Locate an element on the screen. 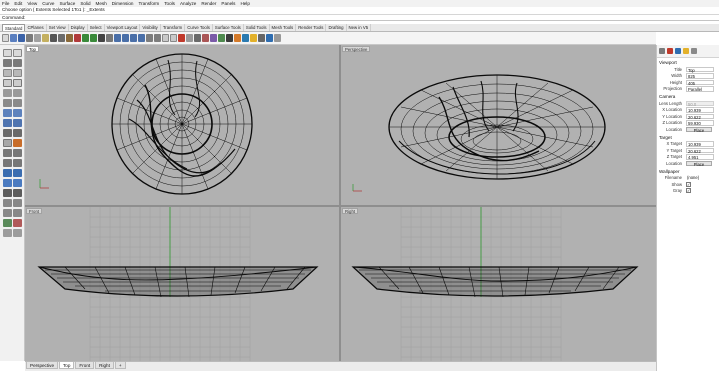 The width and height of the screenshot is (719, 371). camera-place-button: Place is located at coordinates (699, 129).